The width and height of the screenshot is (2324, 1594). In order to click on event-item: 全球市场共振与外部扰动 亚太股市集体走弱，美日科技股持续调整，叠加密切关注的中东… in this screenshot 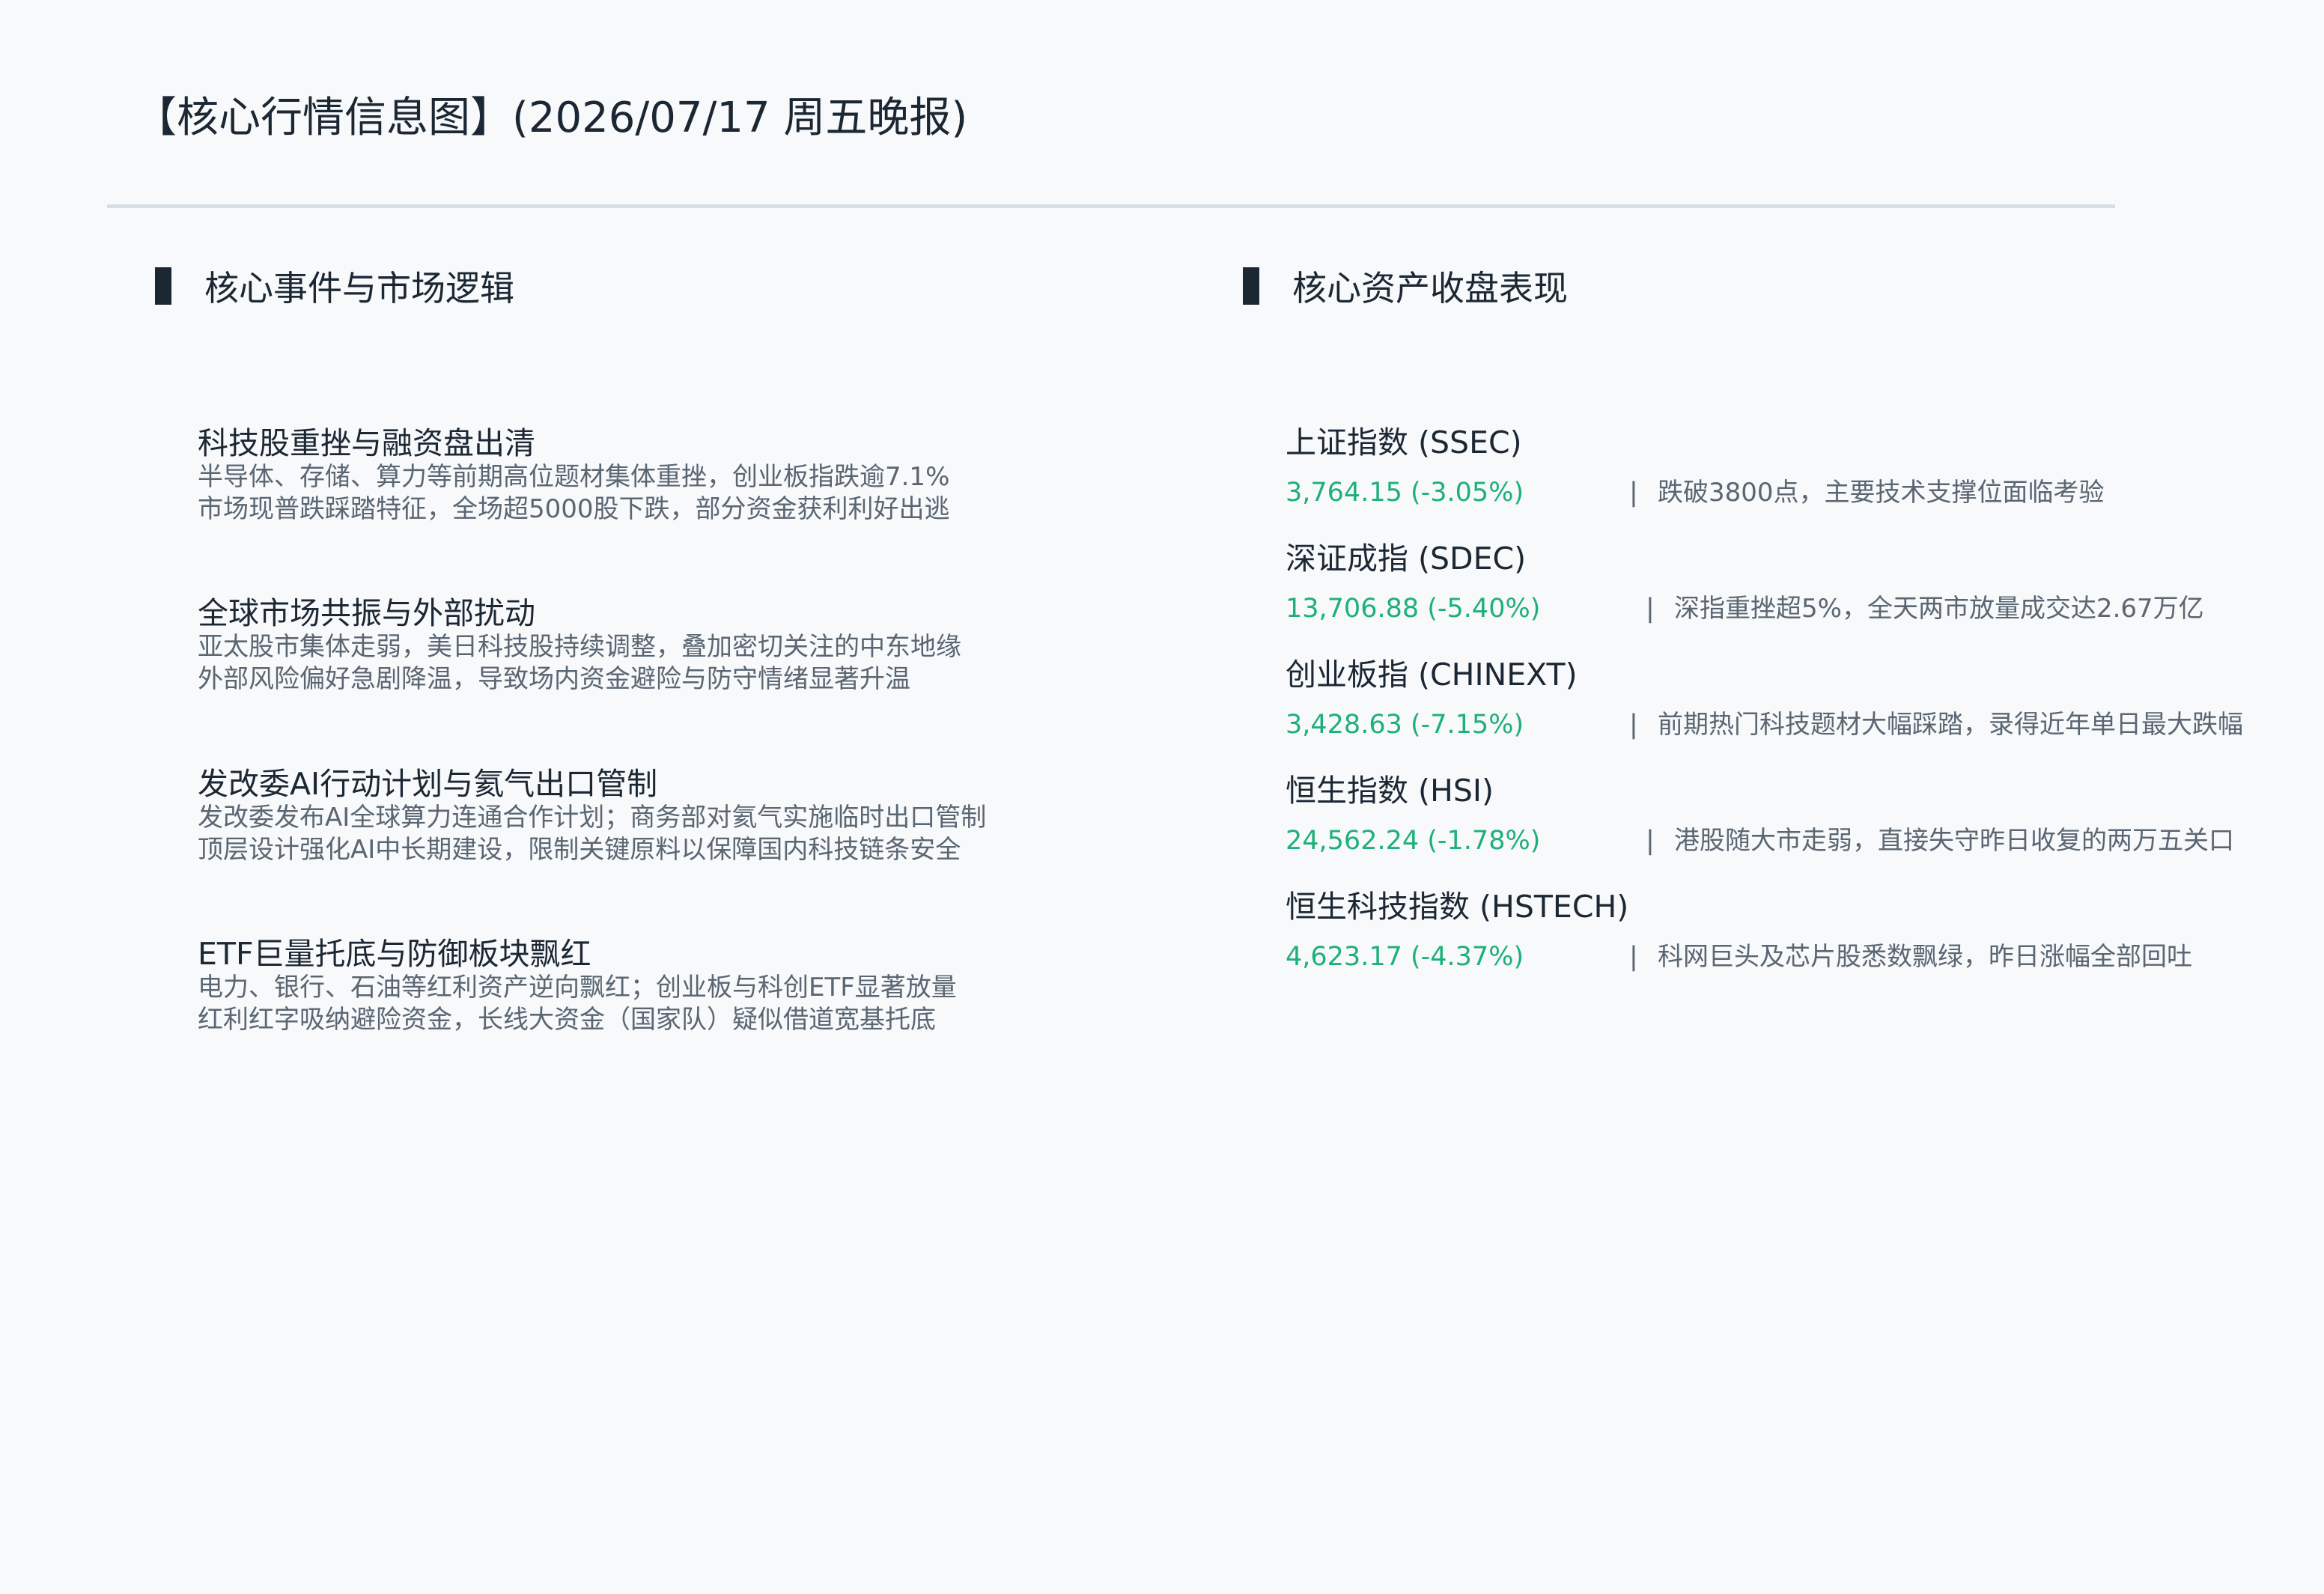, I will do `click(579, 645)`.